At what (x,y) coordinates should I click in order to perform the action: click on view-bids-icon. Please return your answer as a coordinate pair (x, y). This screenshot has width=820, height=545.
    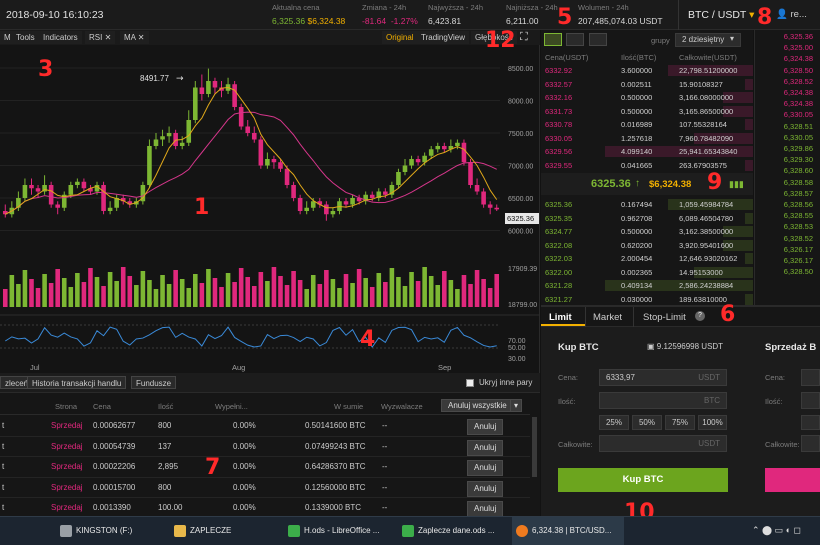
    Looking at the image, I should click on (575, 39).